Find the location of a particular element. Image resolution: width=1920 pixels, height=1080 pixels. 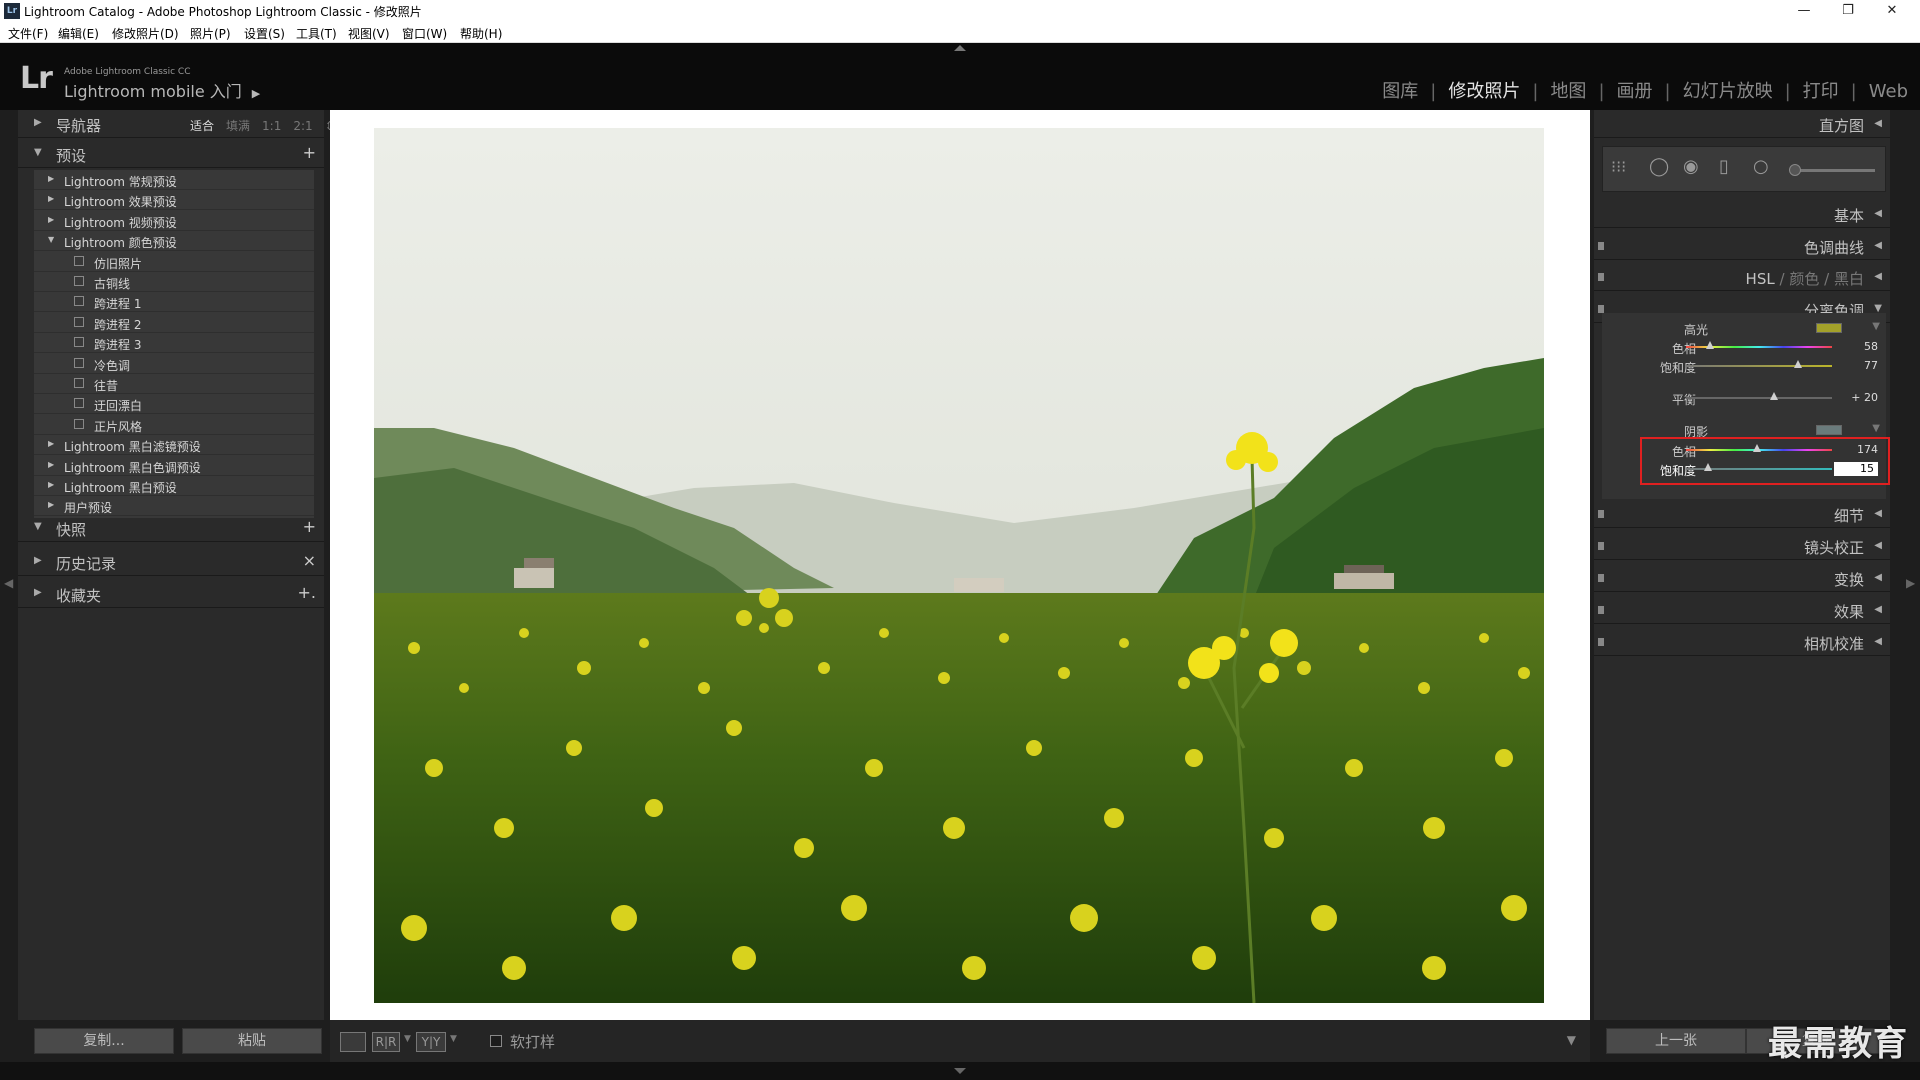

module-2: 地图 is located at coordinates (1568, 90).